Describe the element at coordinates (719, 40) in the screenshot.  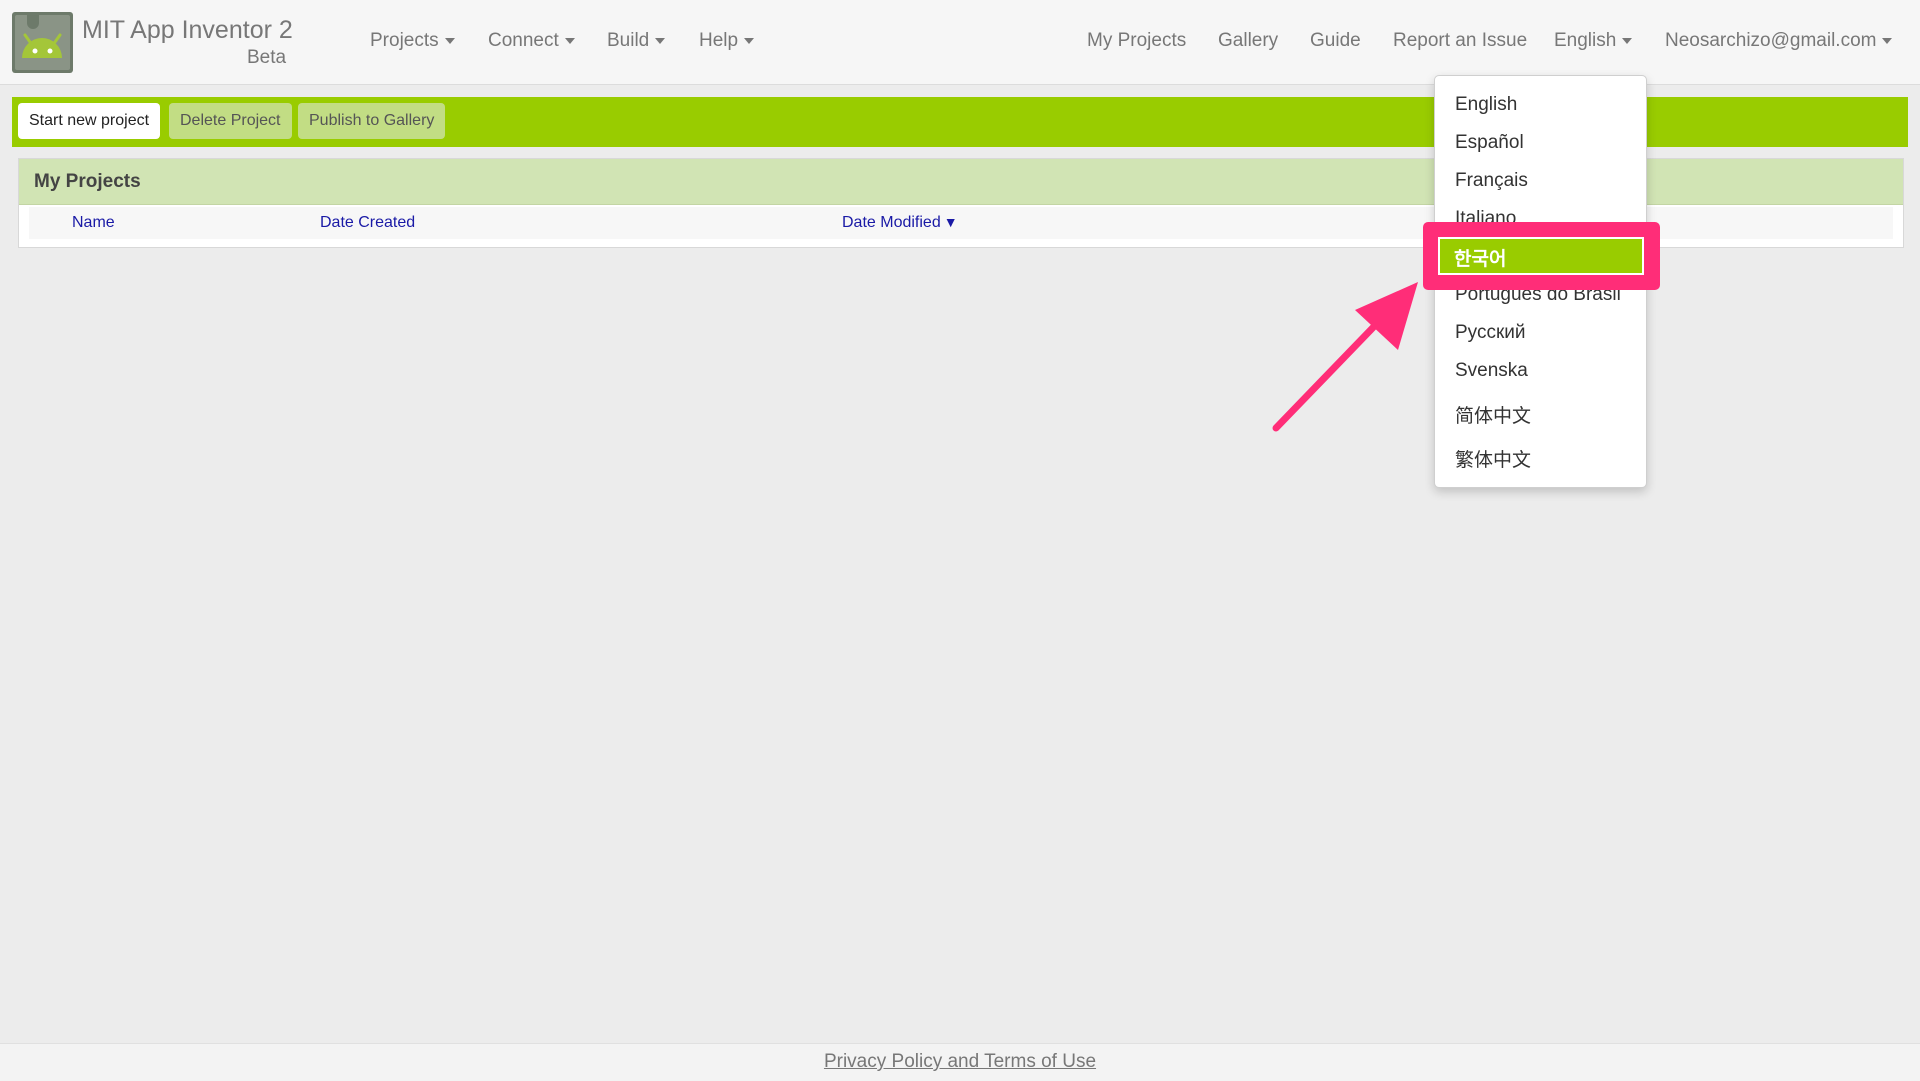
I see `menu-help-label: Help` at that location.